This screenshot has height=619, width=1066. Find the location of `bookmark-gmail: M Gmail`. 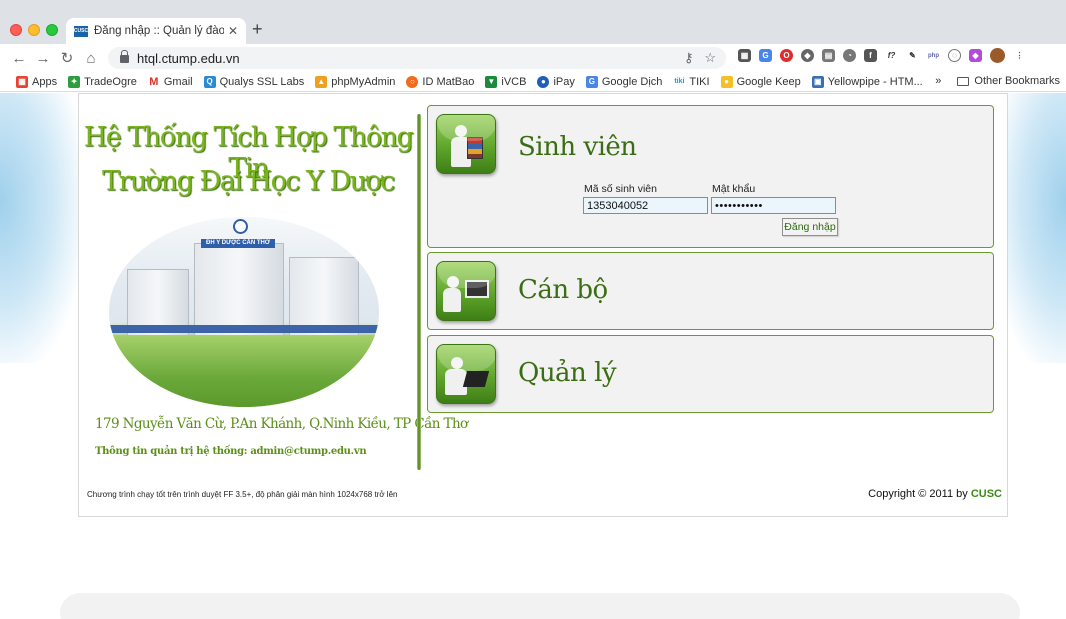

bookmark-gmail: M Gmail is located at coordinates (170, 81).